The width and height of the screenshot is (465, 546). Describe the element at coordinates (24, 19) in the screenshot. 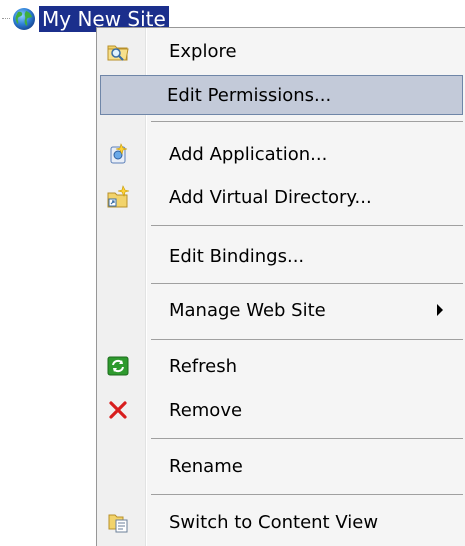

I see `globe-icon` at that location.